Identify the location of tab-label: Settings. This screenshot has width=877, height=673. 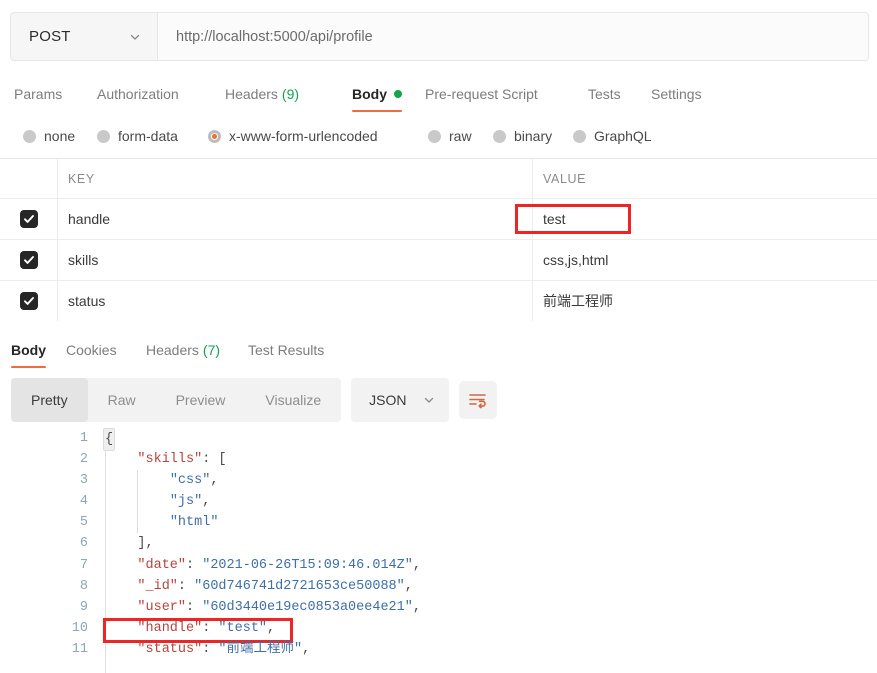
(676, 94).